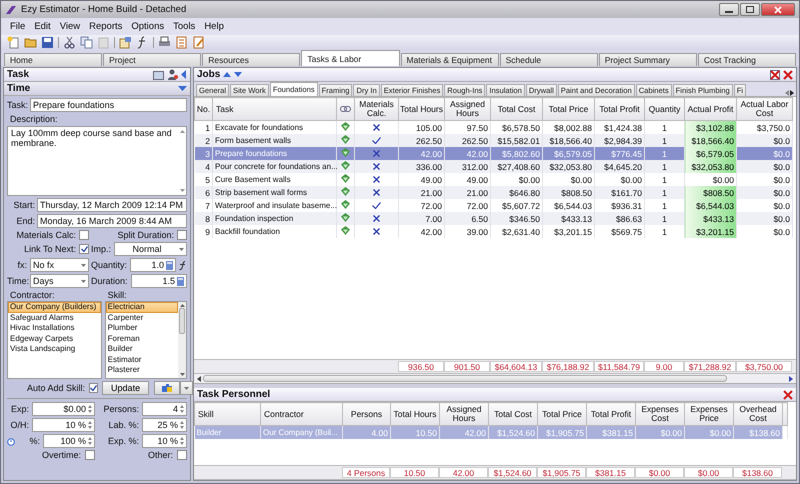 The width and height of the screenshot is (800, 484). Describe the element at coordinates (164, 409) in the screenshot. I see `spin-field: 4` at that location.